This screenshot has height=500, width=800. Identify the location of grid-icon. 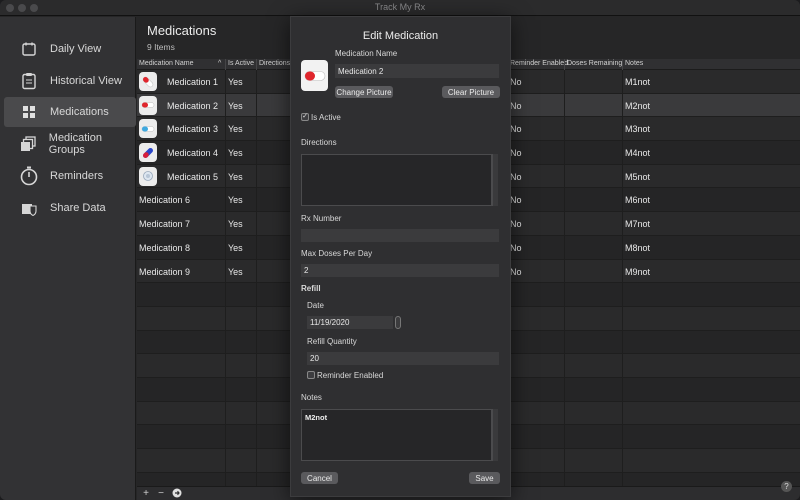
(29, 112).